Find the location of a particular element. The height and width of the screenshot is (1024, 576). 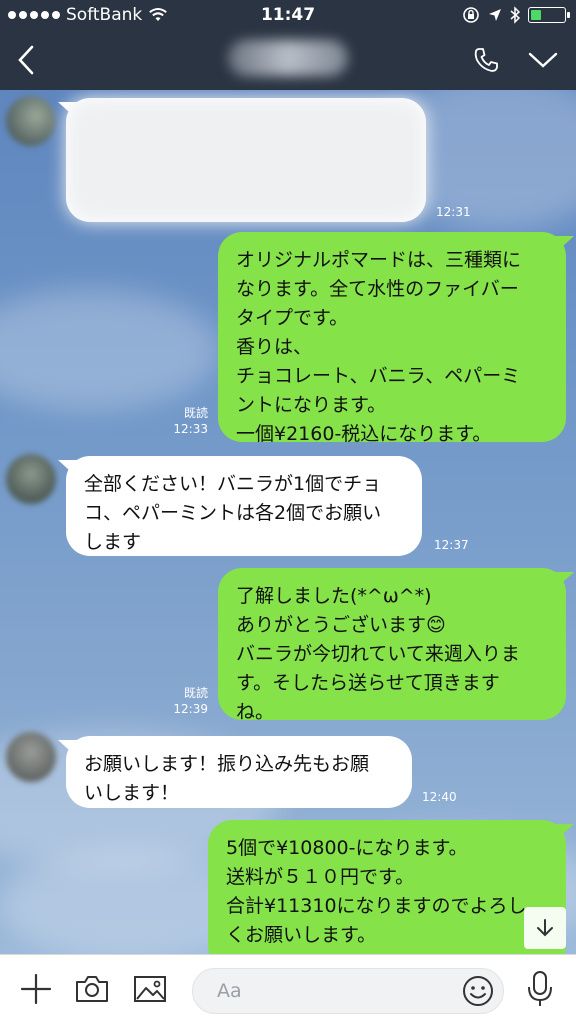

scroll-to-bottom-button is located at coordinates (545, 928).